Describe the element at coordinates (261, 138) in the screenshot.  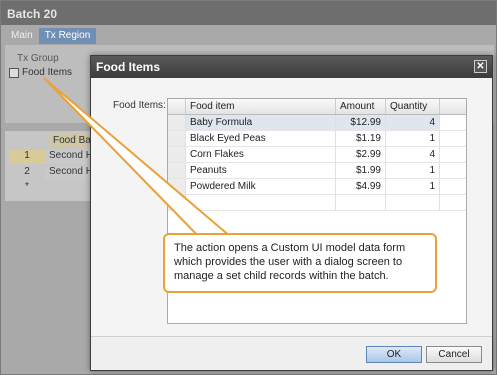
I see `cell-food-item: Black Eyed Peas` at that location.